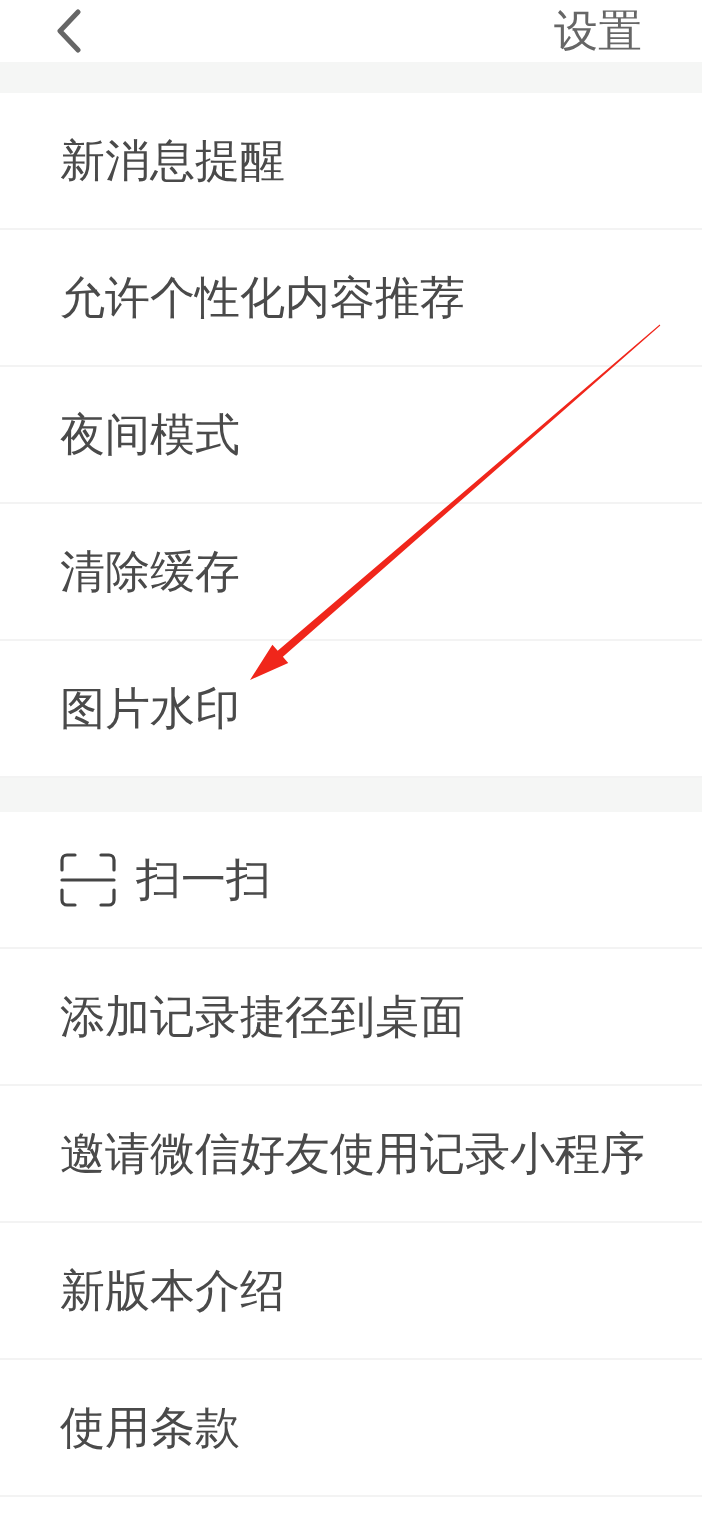  What do you see at coordinates (88, 879) in the screenshot?
I see `scan-icon` at bounding box center [88, 879].